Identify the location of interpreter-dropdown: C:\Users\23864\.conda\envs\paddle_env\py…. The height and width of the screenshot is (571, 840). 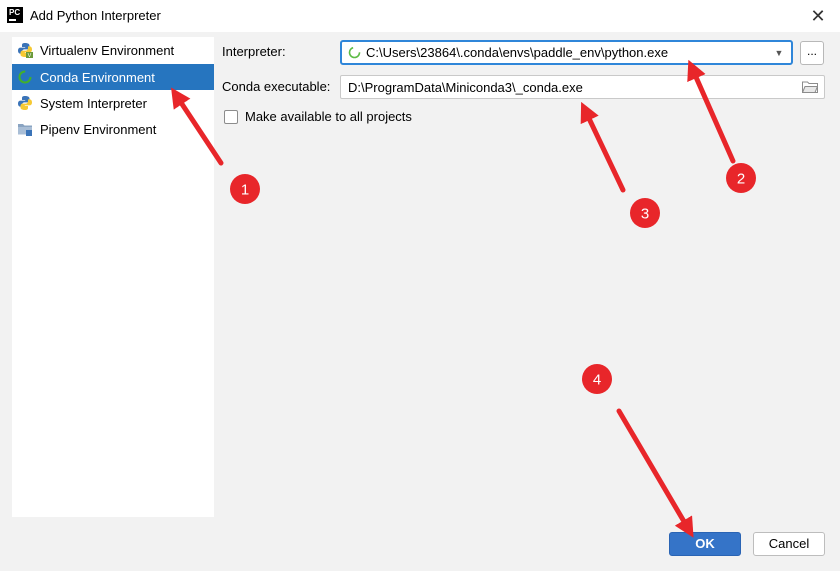
(566, 52).